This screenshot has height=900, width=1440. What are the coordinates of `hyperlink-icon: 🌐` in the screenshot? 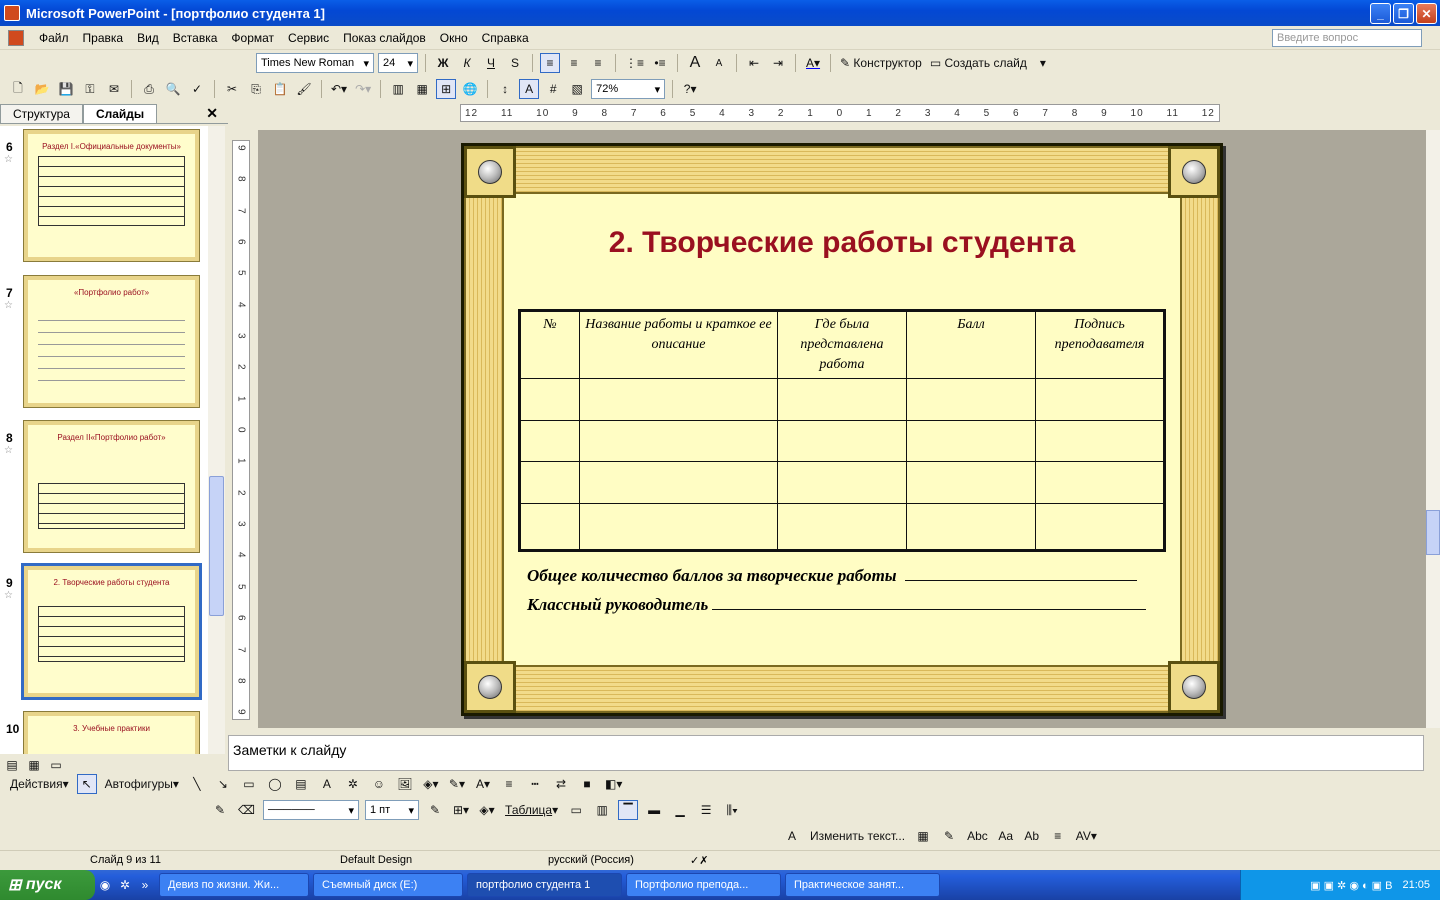 It's located at (470, 89).